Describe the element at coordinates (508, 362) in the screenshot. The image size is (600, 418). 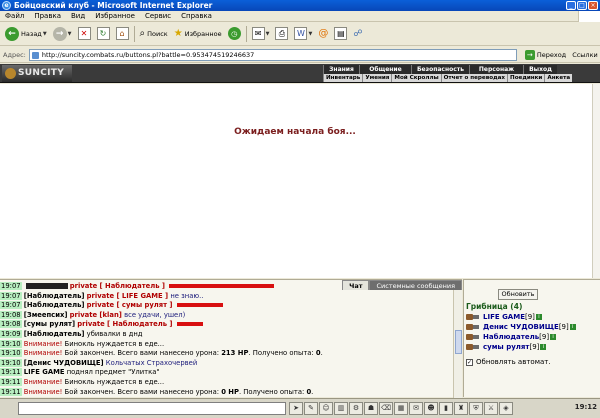
I see `auto-refresh-option: ✓ Обновлять автомат.` at that location.